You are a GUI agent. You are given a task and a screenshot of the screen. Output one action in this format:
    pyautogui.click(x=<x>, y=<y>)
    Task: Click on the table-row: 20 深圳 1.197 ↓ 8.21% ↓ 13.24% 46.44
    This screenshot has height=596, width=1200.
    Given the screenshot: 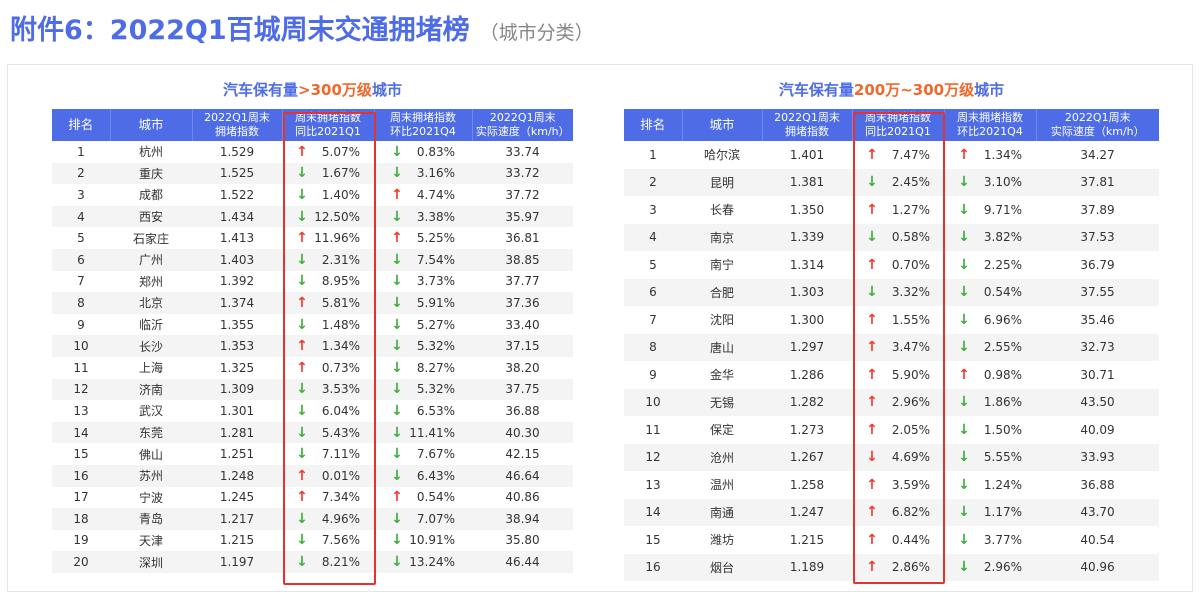 What is the action you would take?
    pyautogui.click(x=312, y=562)
    